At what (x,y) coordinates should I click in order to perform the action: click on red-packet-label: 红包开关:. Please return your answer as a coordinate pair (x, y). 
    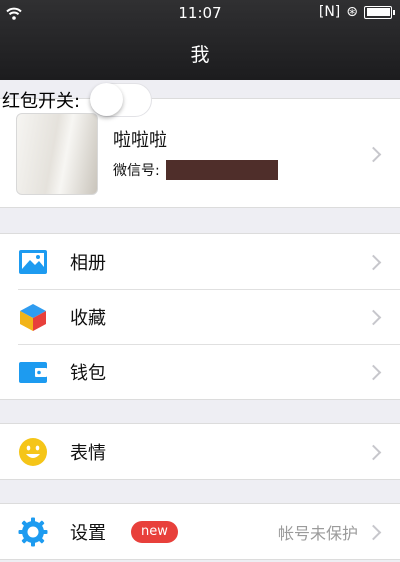
    Looking at the image, I should click on (41, 101).